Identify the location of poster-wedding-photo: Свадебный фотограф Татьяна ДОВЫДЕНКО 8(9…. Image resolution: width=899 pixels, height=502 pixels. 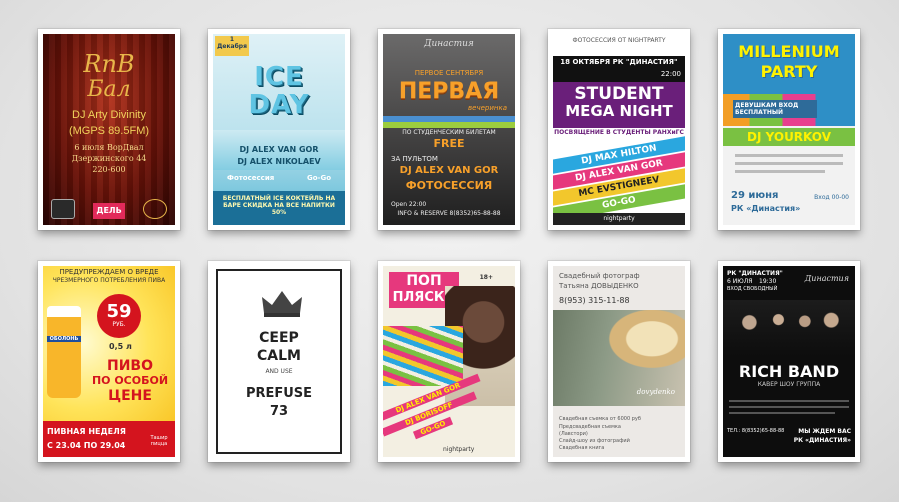
(619, 361).